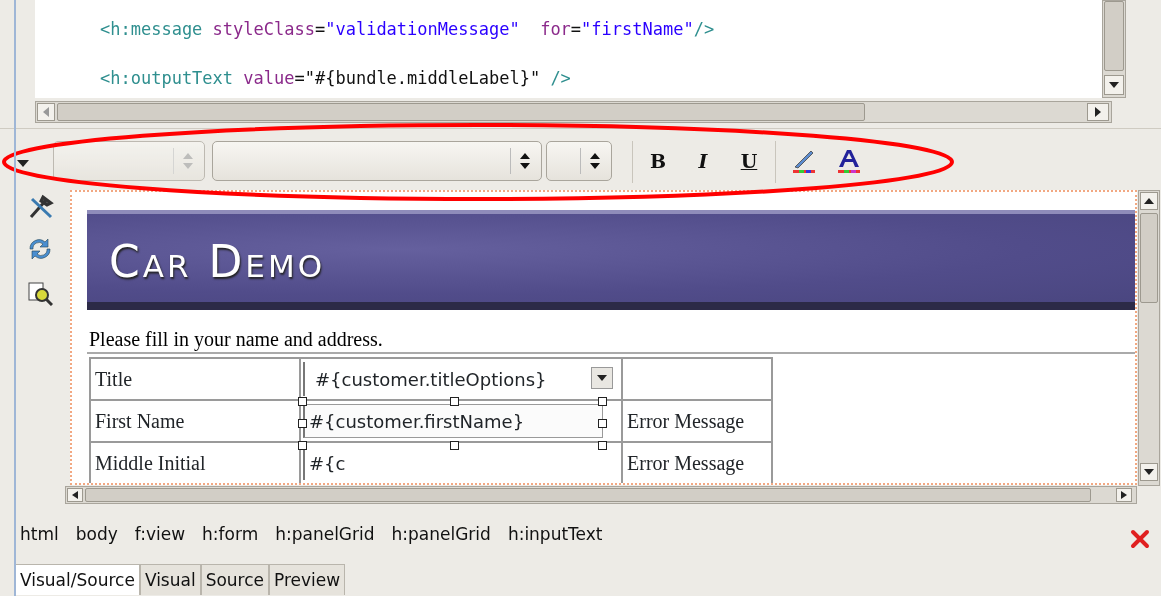 This screenshot has width=1161, height=596. Describe the element at coordinates (230, 535) in the screenshot. I see `breadcrumb-link: h:form` at that location.